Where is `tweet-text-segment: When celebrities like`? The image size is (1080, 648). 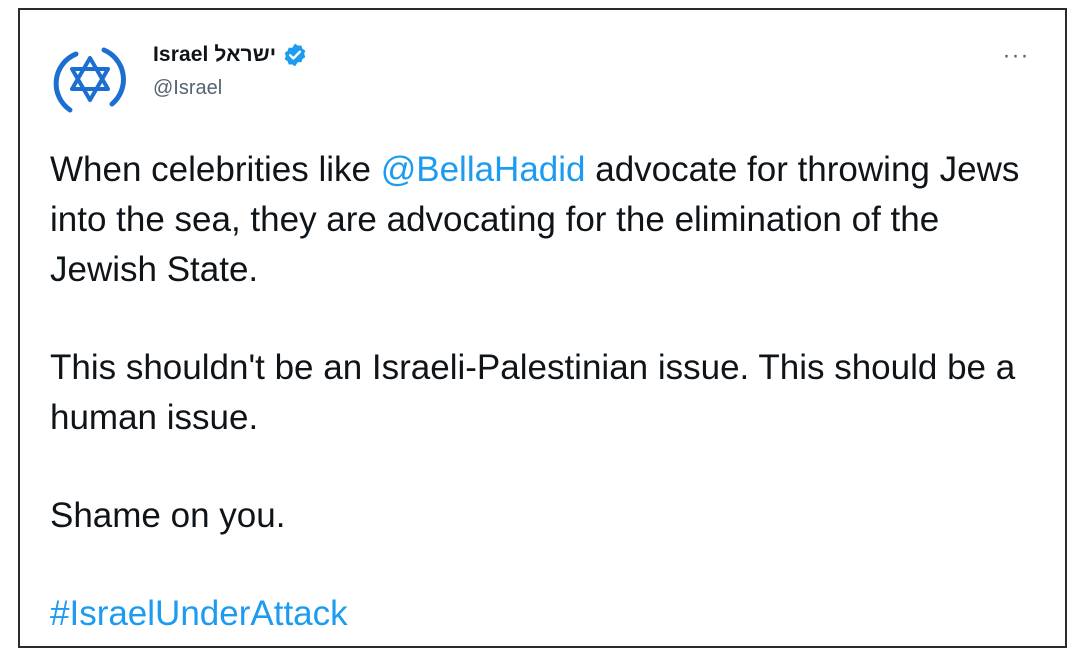
tweet-text-segment: When celebrities like is located at coordinates (215, 169).